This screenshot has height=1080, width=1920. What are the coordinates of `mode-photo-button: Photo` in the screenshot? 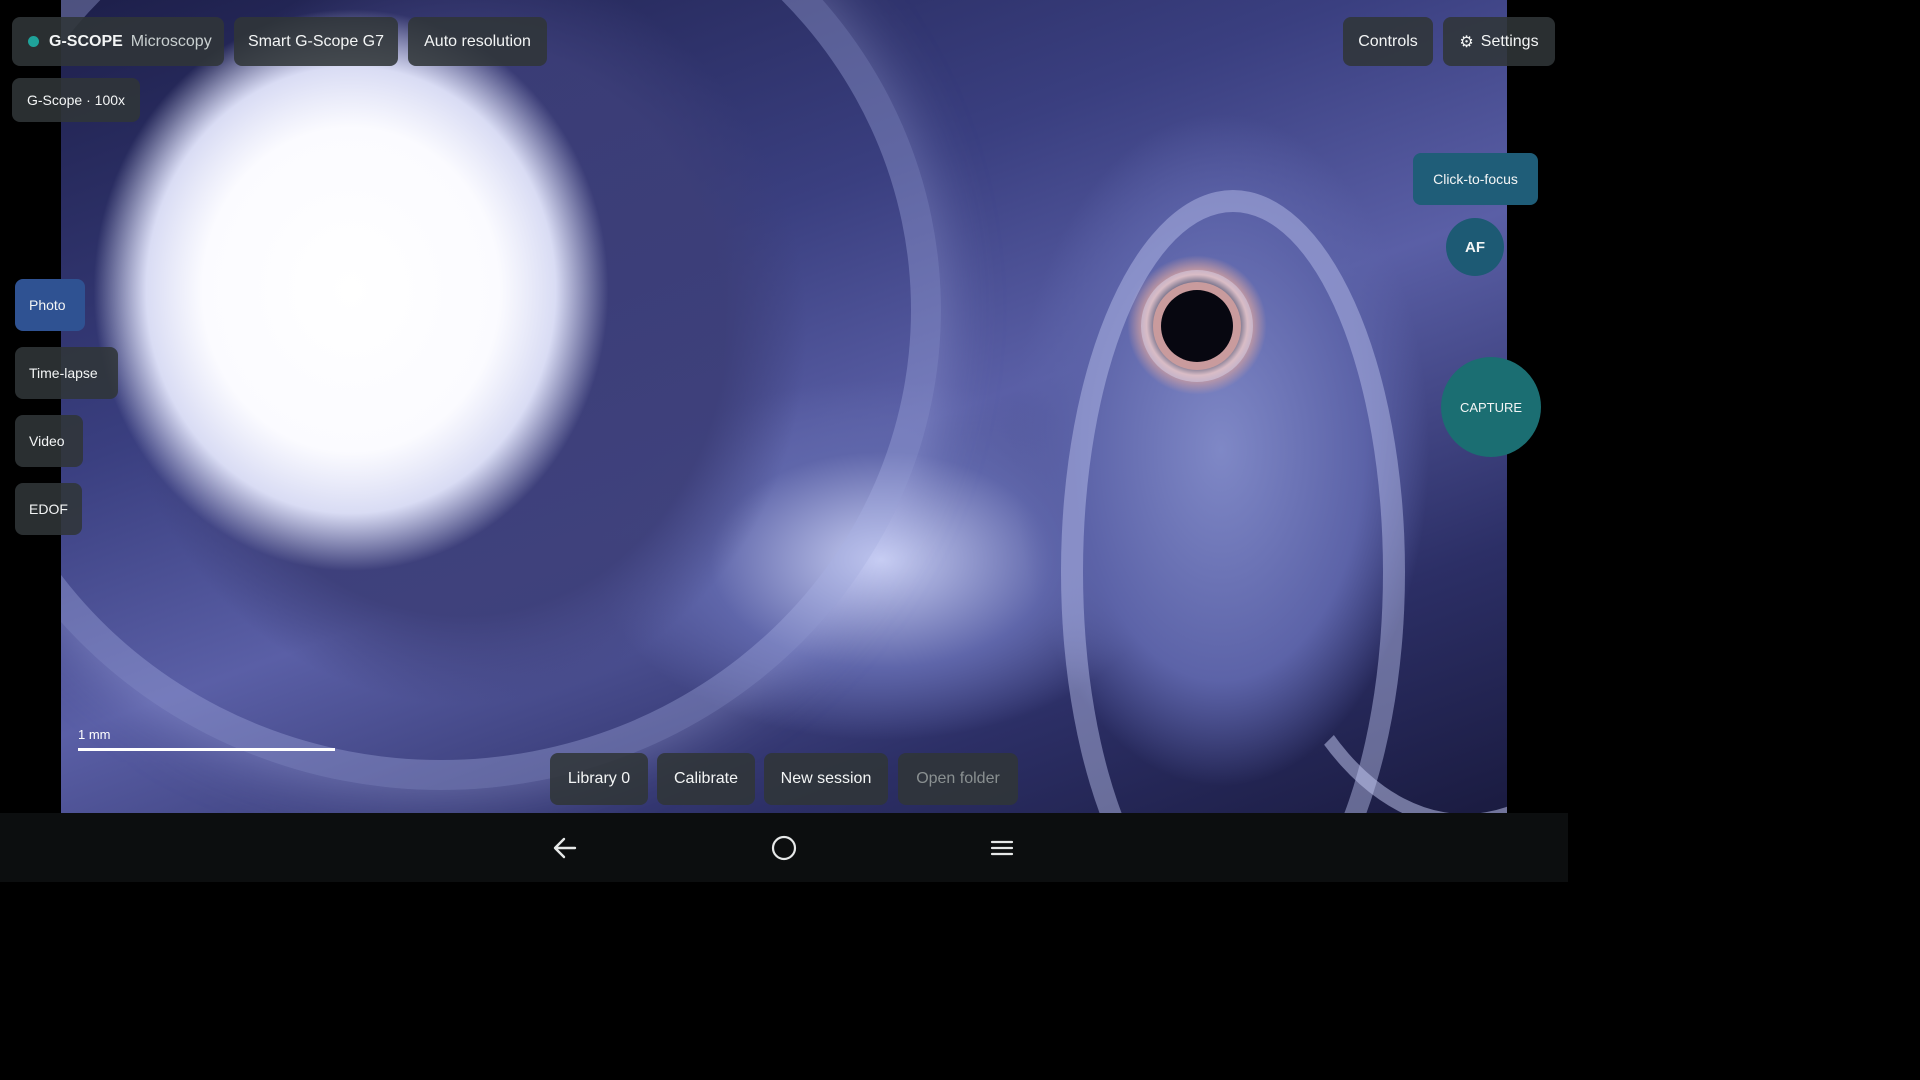 It's located at (50, 305).